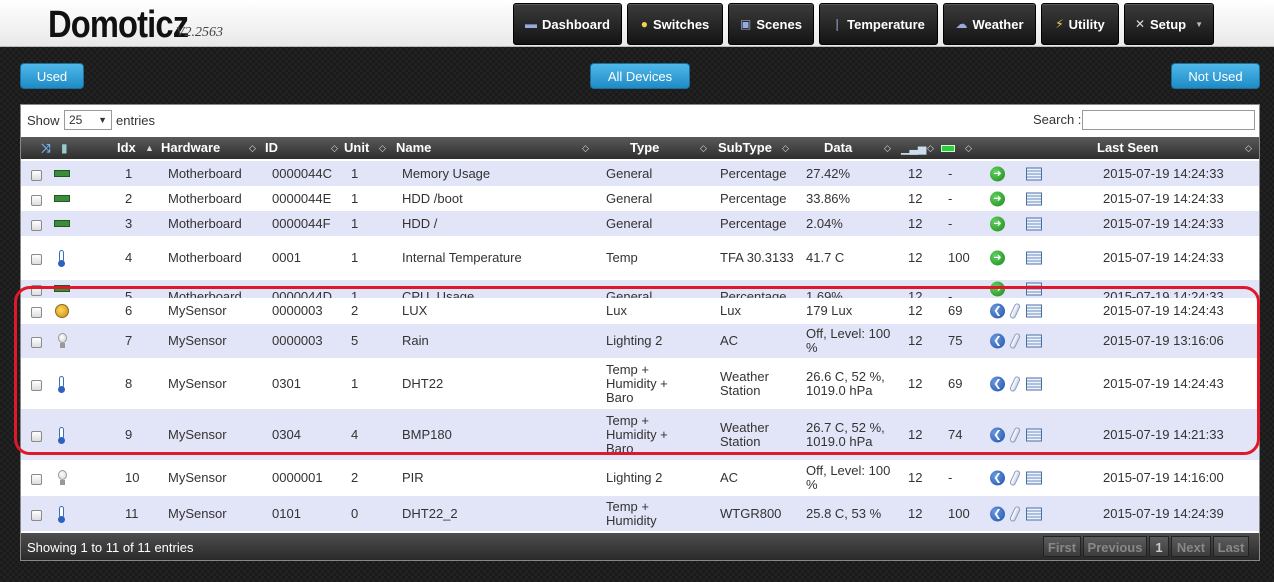  Describe the element at coordinates (746, 24) in the screenshot. I see `scenes-icon: ▣` at that location.